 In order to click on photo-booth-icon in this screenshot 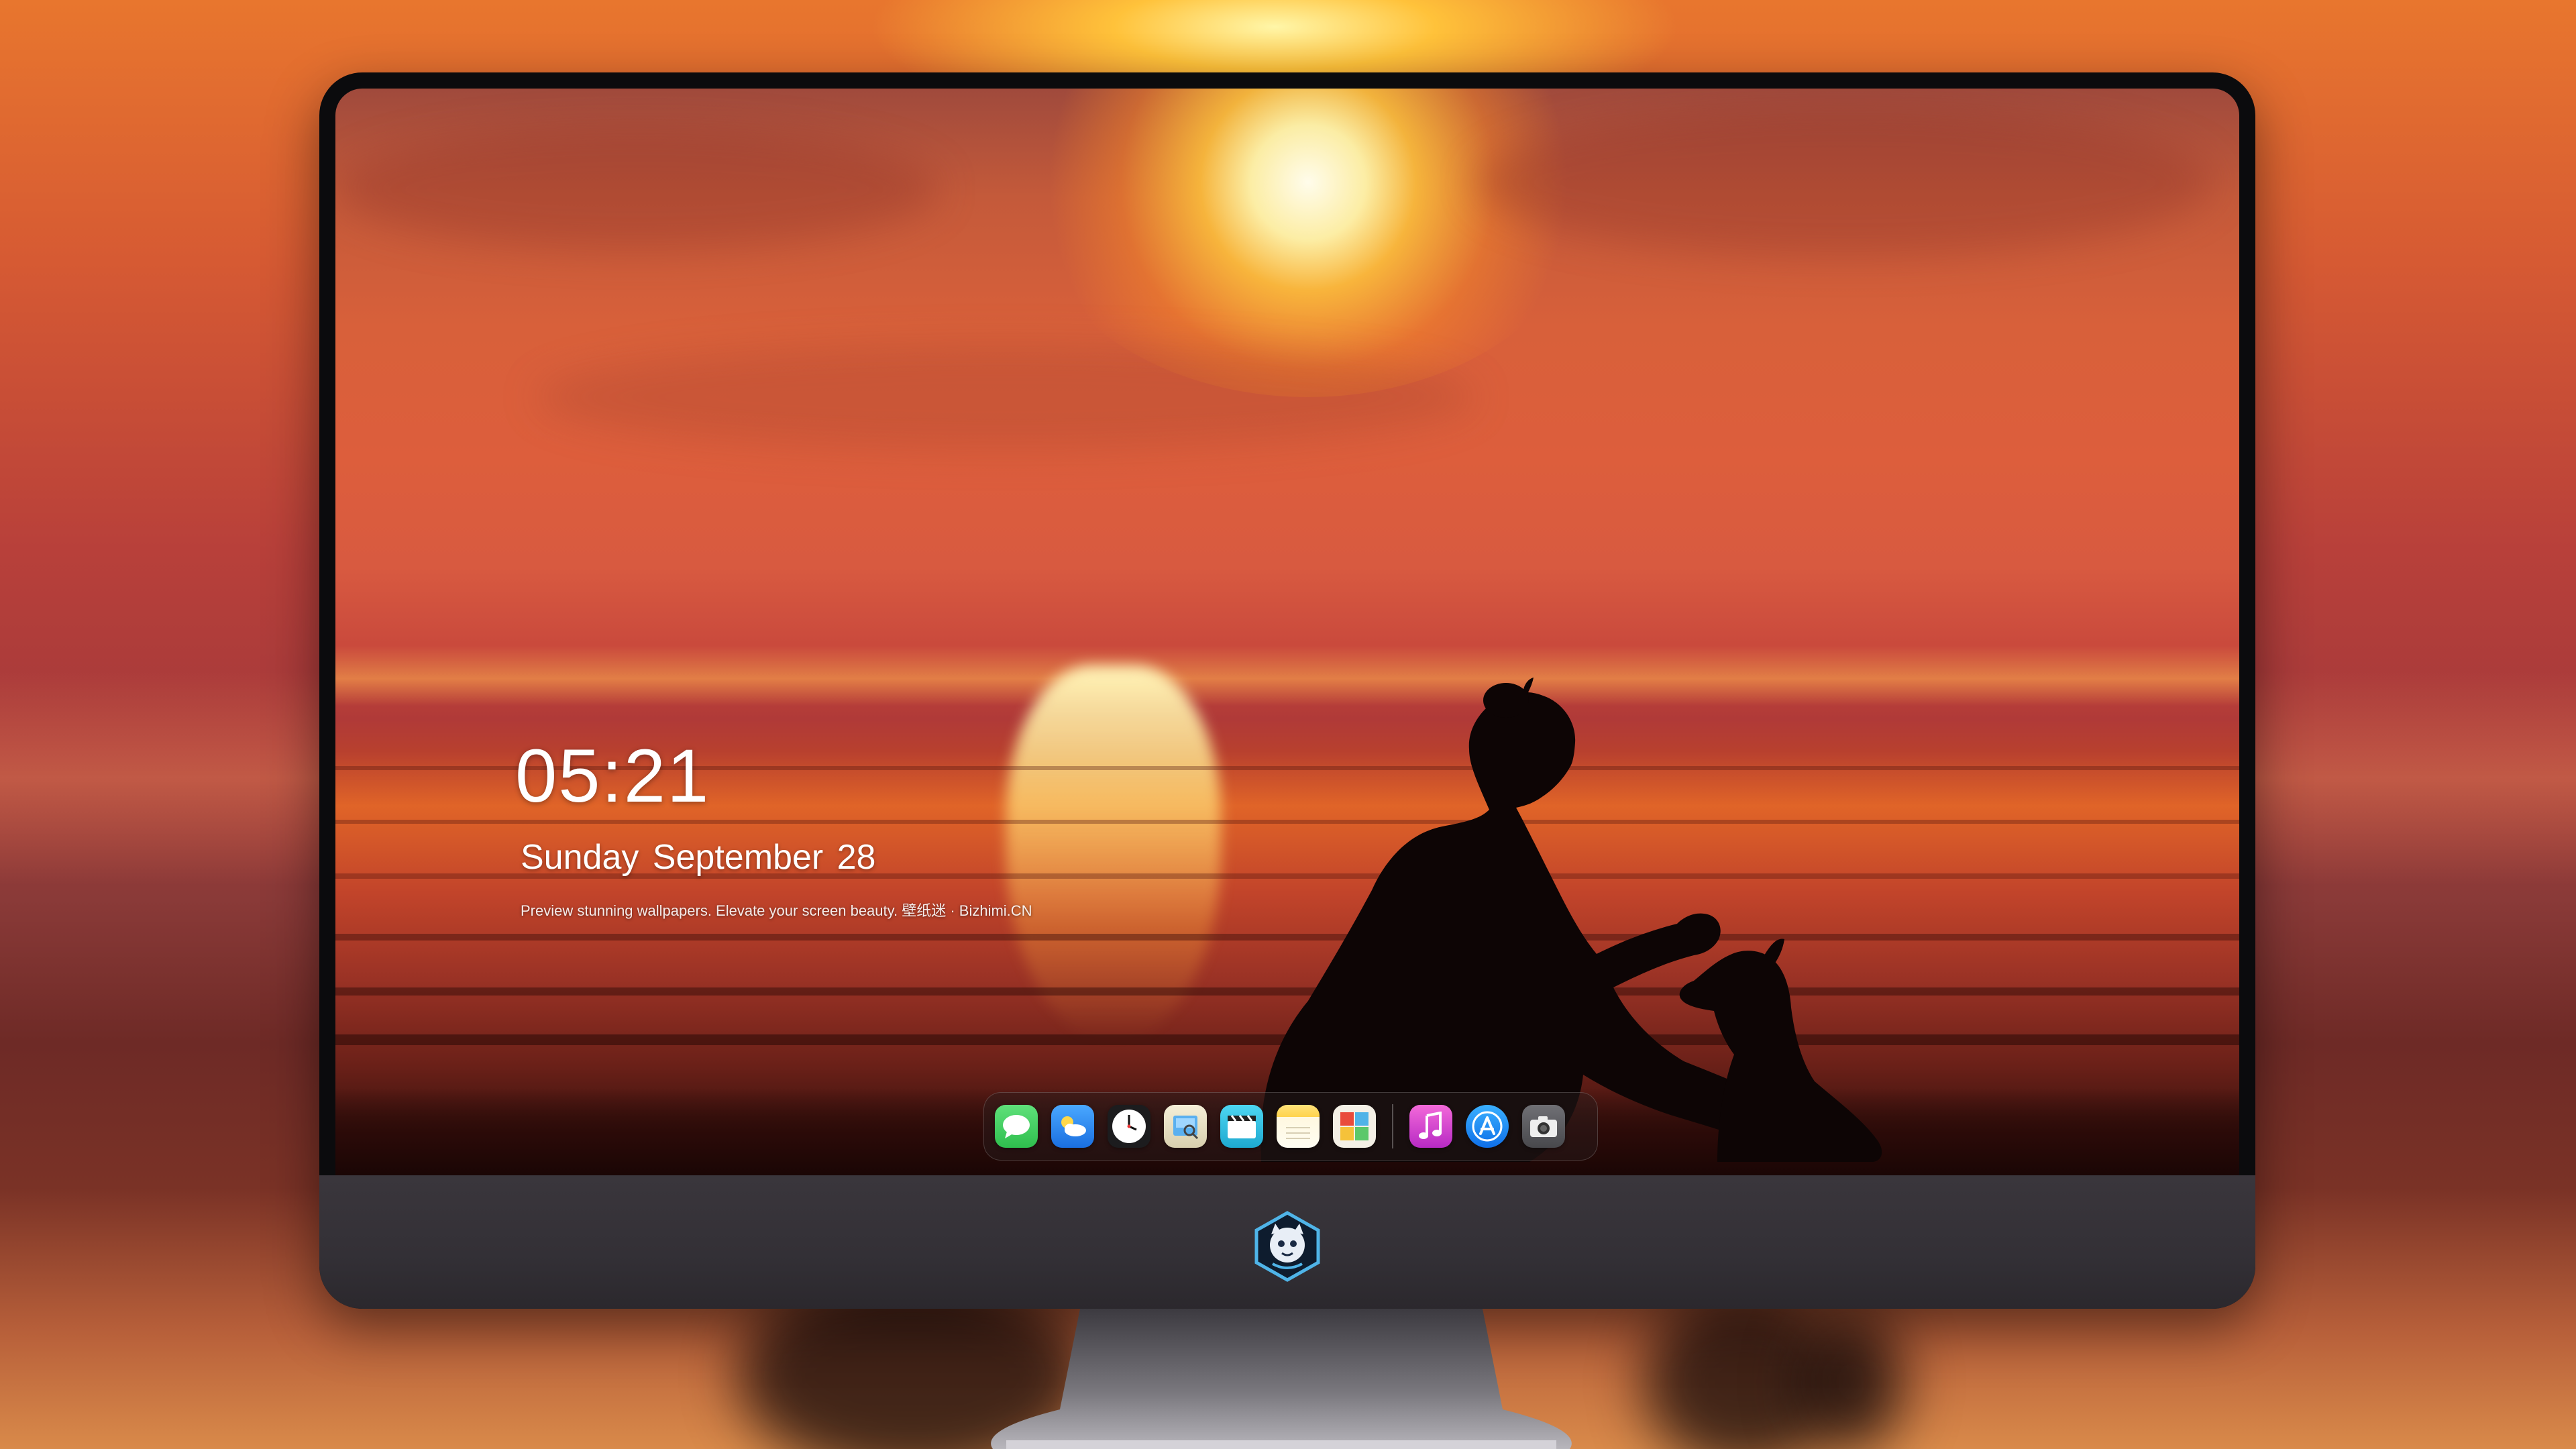, I will do `click(1354, 1126)`.